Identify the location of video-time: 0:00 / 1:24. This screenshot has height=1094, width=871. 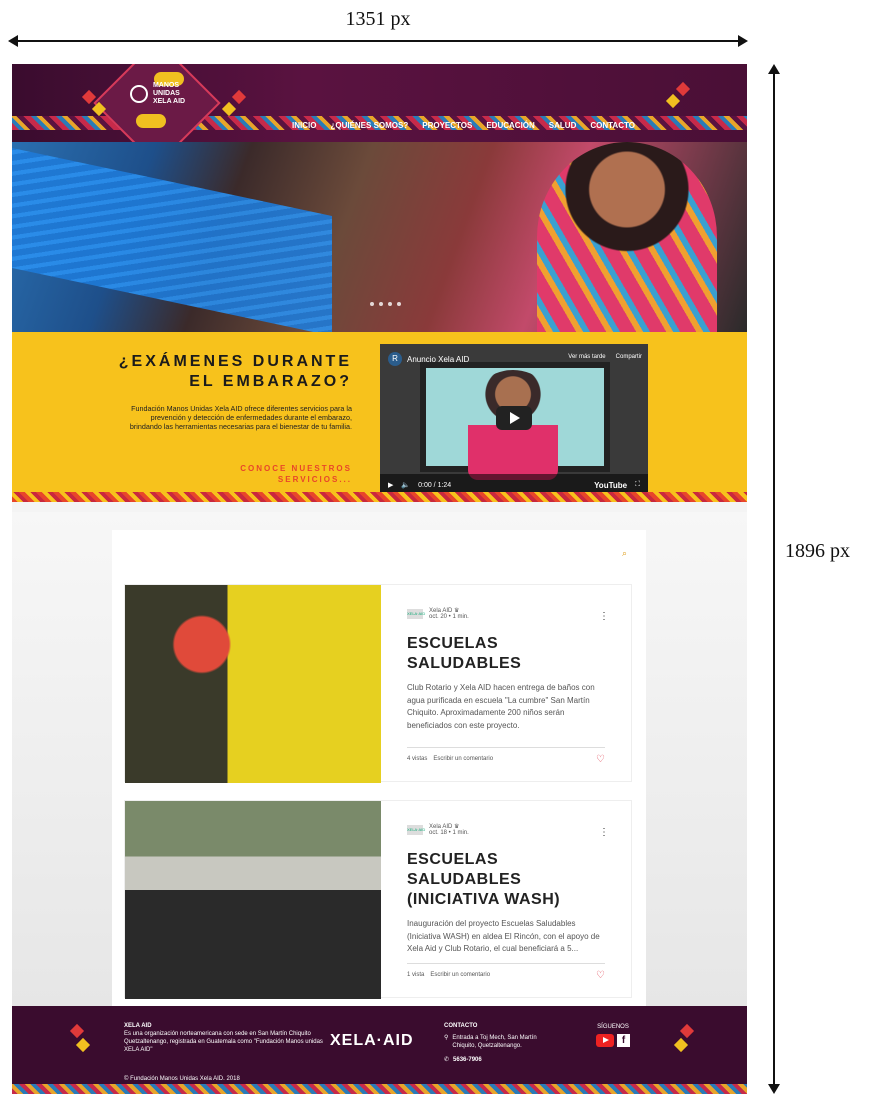
(435, 485).